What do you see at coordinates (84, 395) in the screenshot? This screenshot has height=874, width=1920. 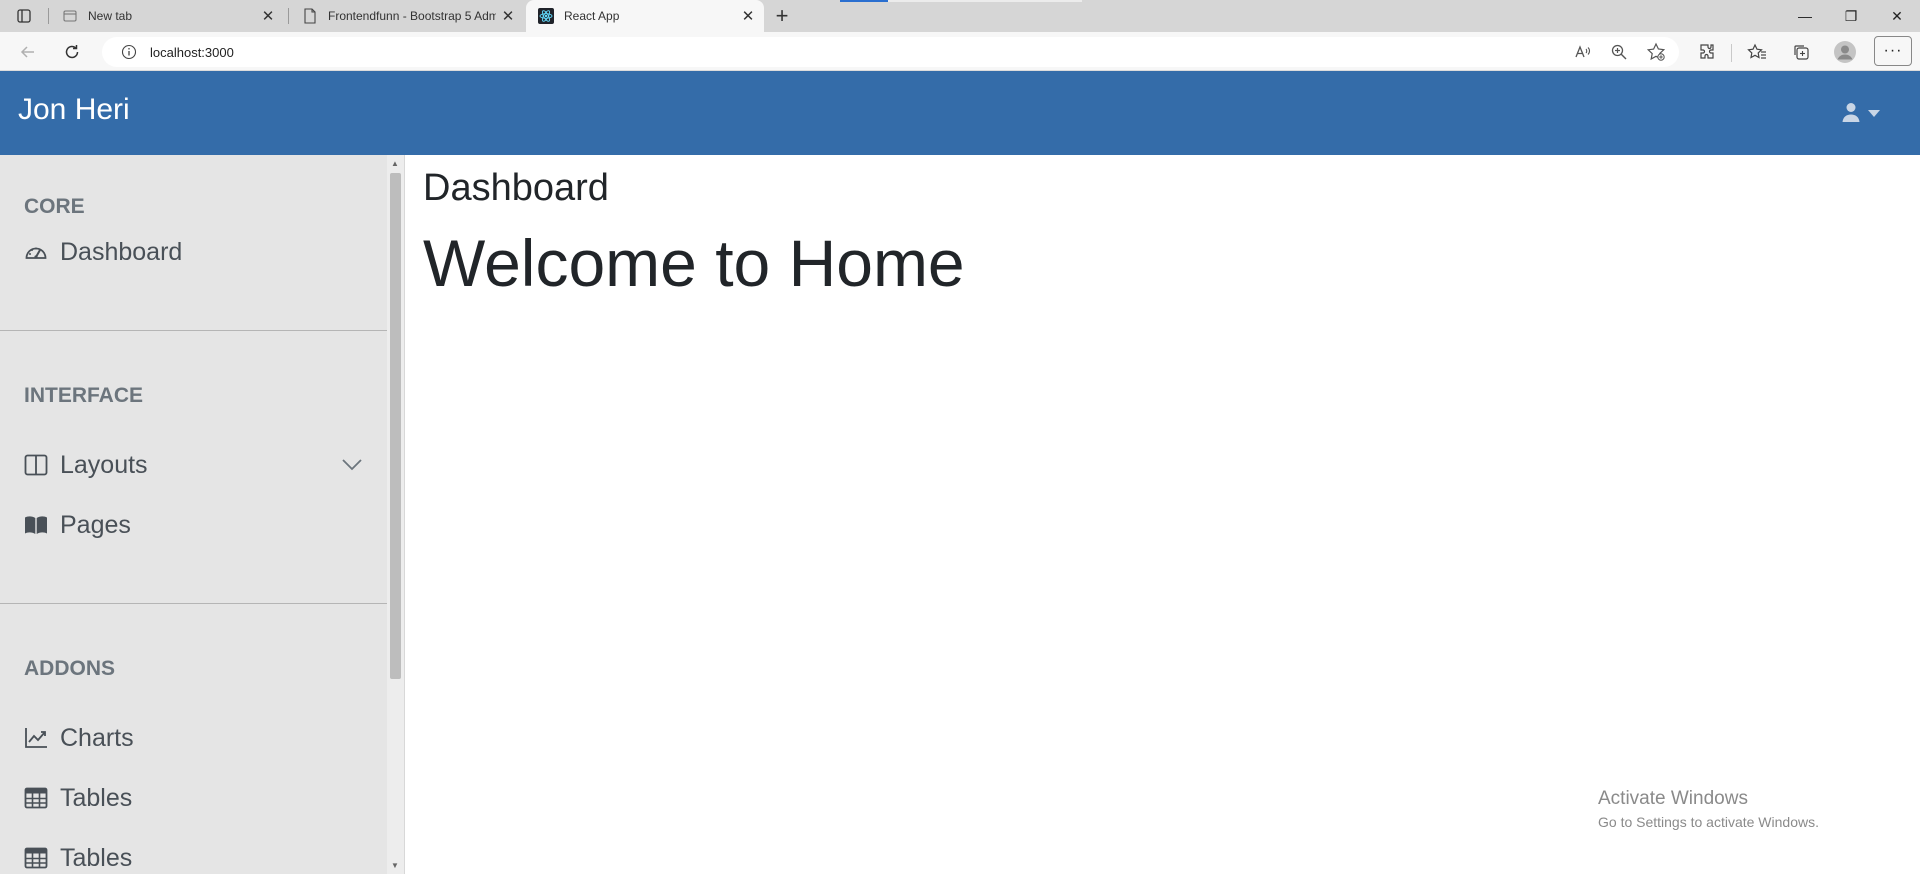 I see `sidebar-heading-interface: INTERFACE` at bounding box center [84, 395].